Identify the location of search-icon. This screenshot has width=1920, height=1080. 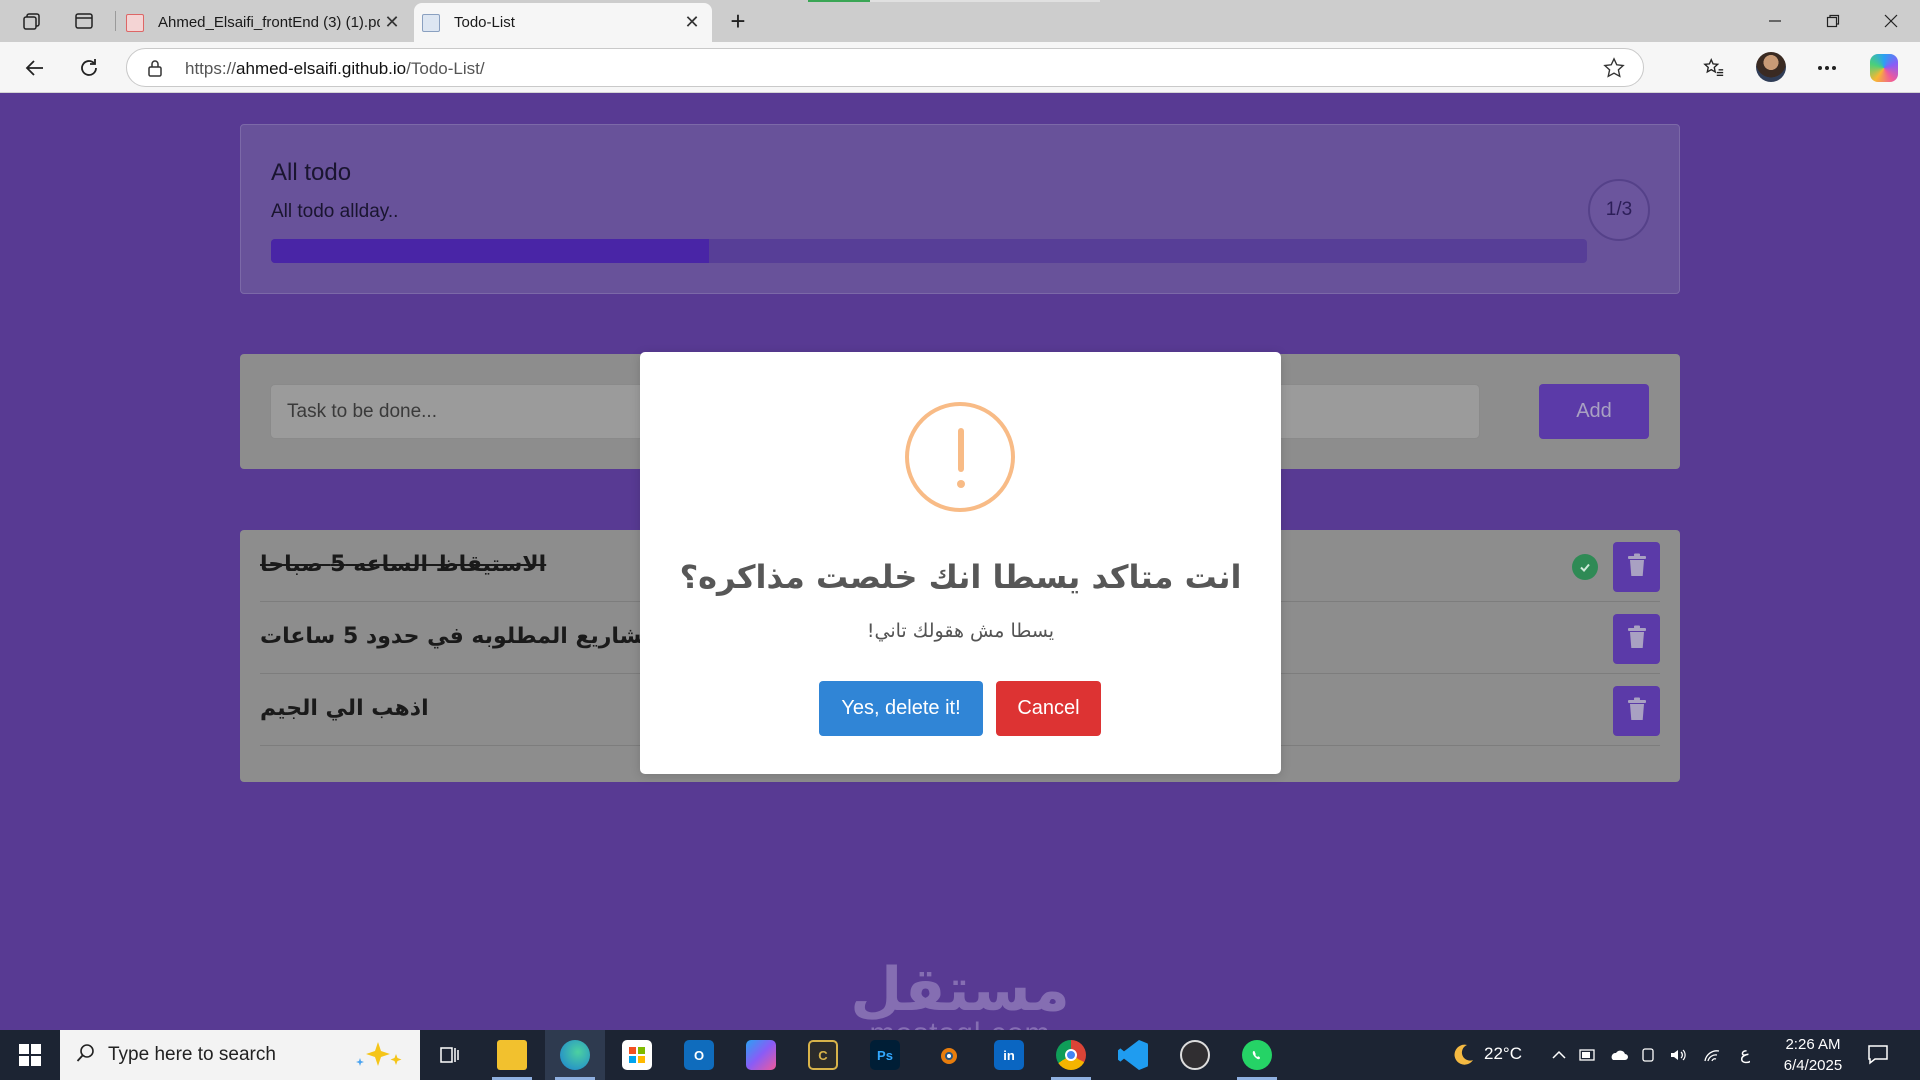
(86, 1055).